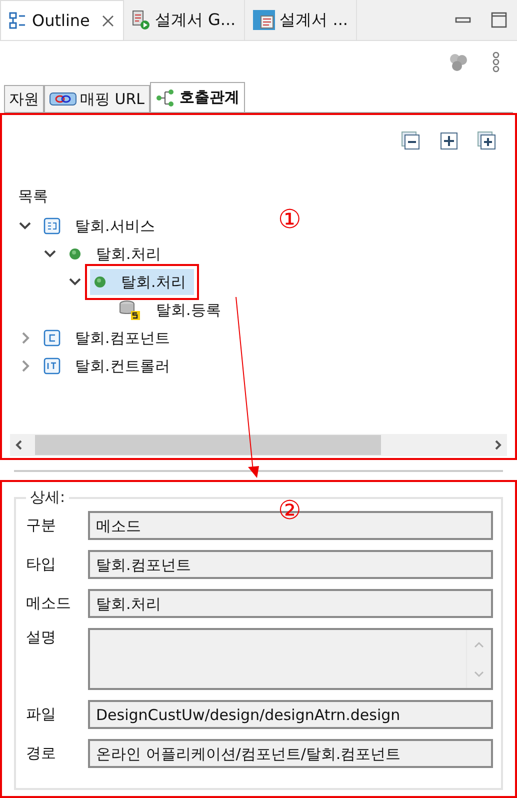  I want to click on document-run-icon, so click(141, 20).